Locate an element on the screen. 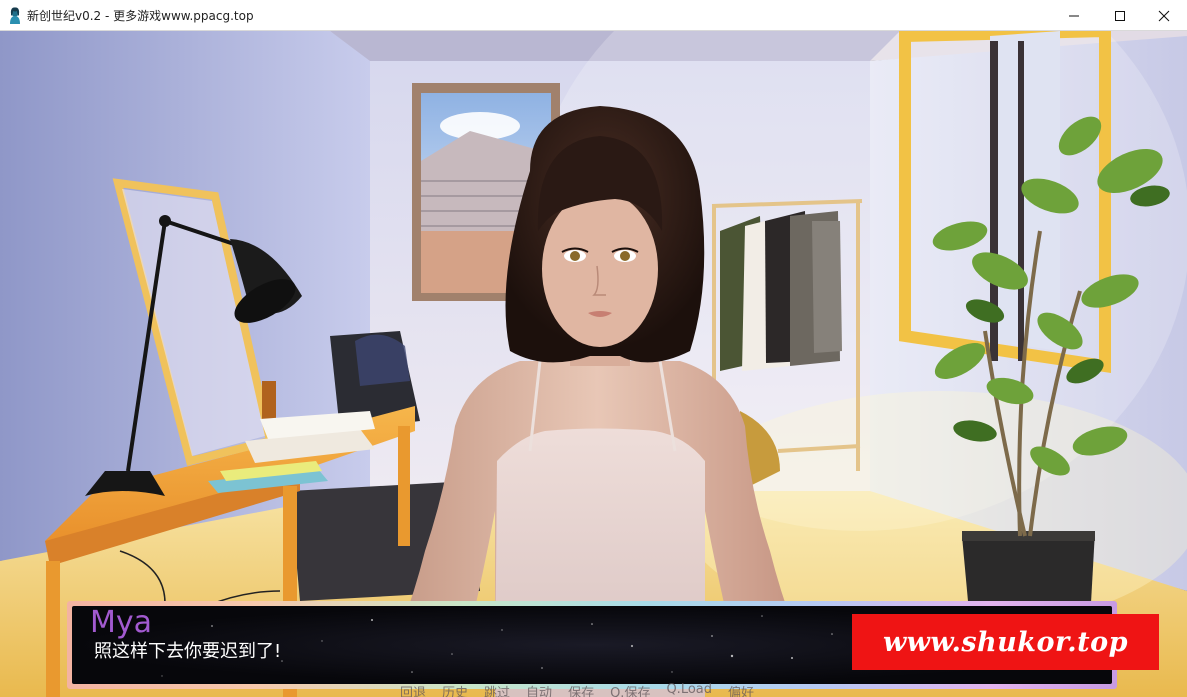 The image size is (1187, 697). minimize-button is located at coordinates (1074, 15).